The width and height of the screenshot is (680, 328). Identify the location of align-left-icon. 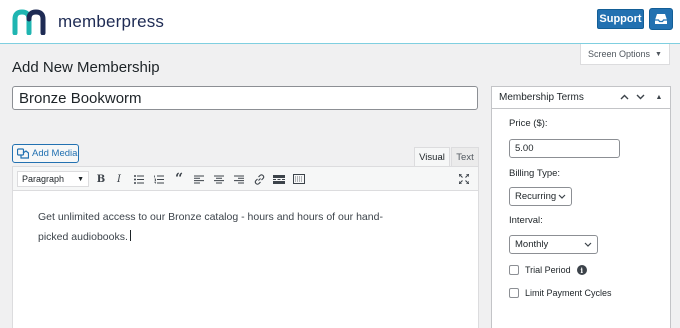
(199, 179).